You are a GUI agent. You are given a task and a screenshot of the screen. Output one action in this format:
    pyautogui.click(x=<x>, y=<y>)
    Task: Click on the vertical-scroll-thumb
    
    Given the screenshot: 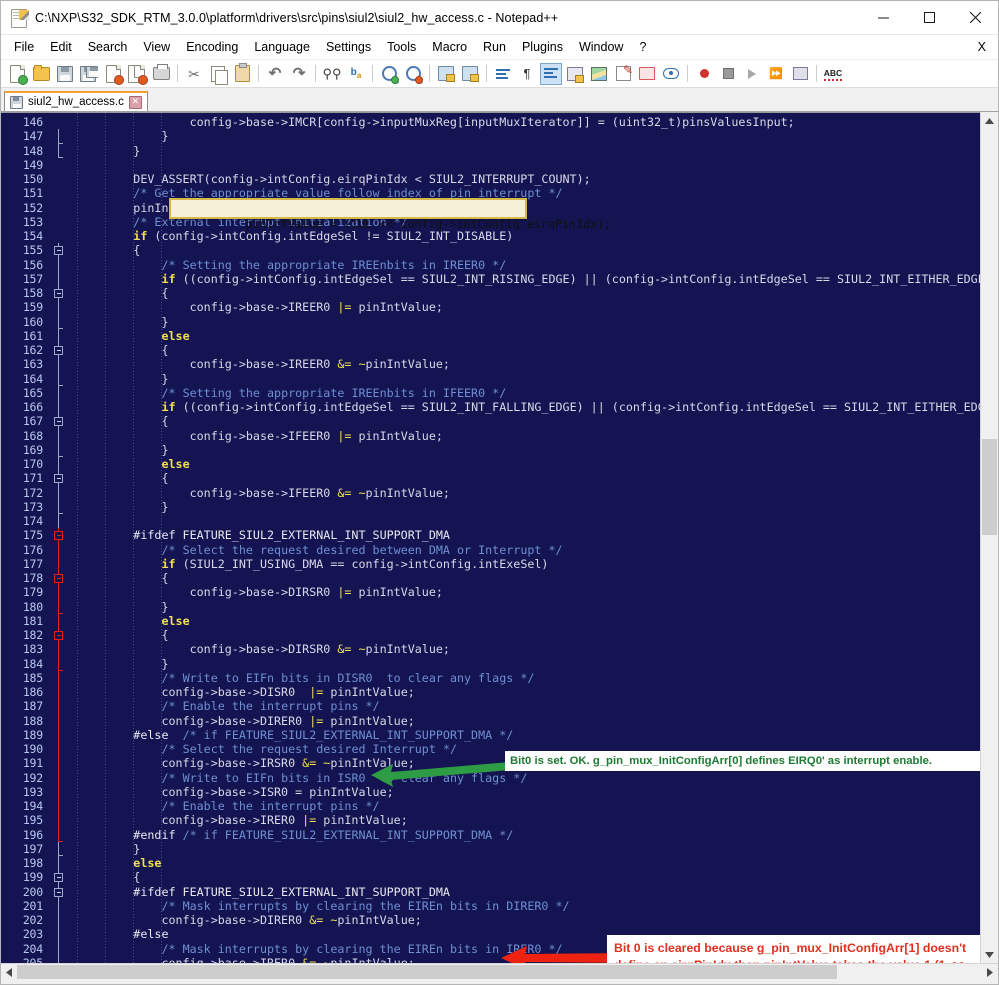 What is the action you would take?
    pyautogui.click(x=989, y=487)
    